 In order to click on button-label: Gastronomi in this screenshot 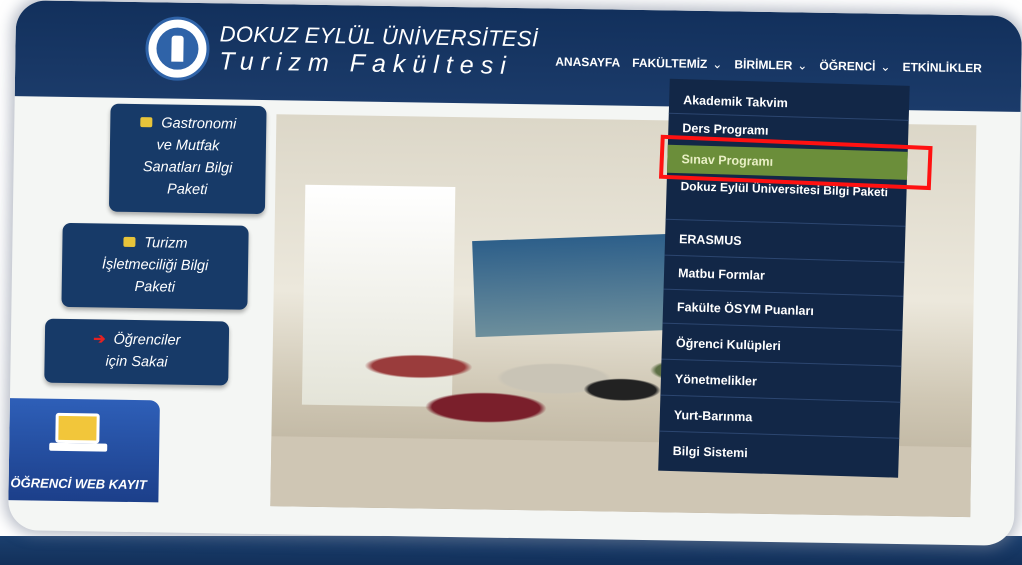, I will do `click(199, 124)`.